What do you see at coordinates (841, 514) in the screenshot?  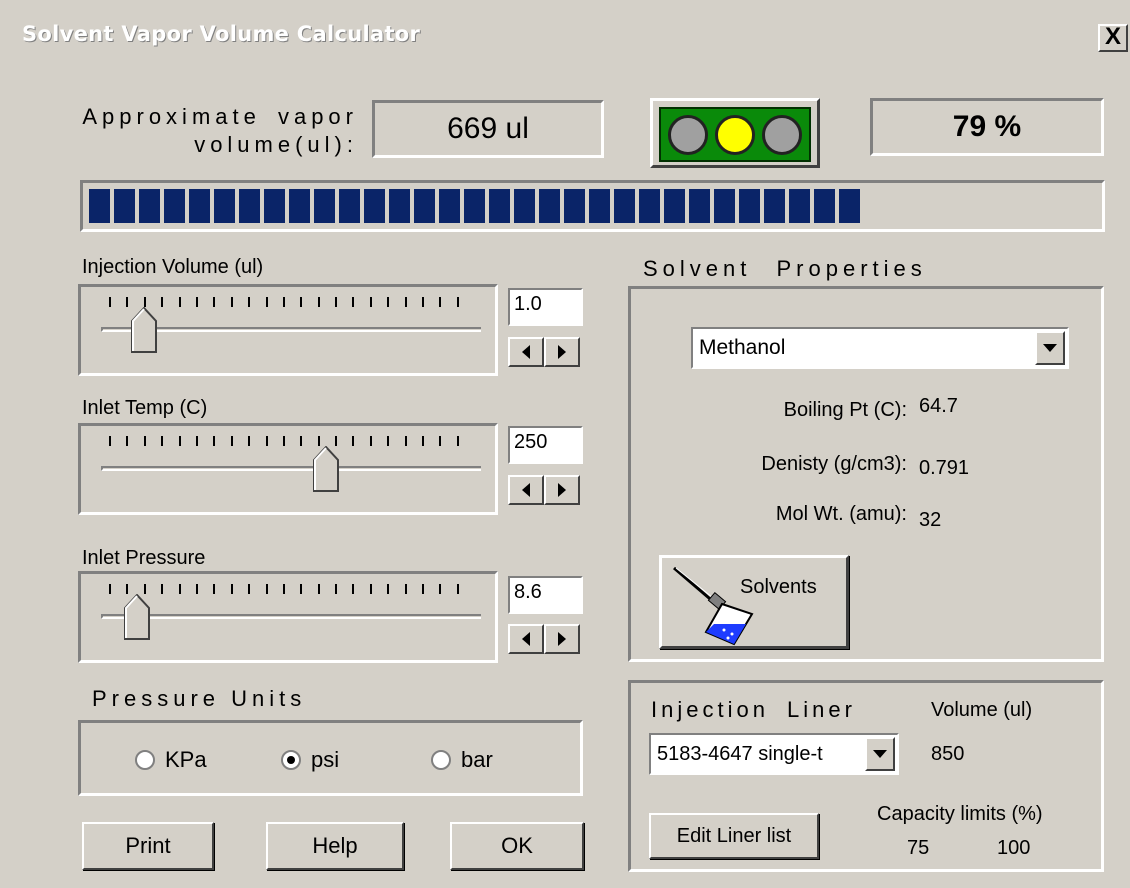 I see `mol-wt-label: Mol Wt. (amu):` at bounding box center [841, 514].